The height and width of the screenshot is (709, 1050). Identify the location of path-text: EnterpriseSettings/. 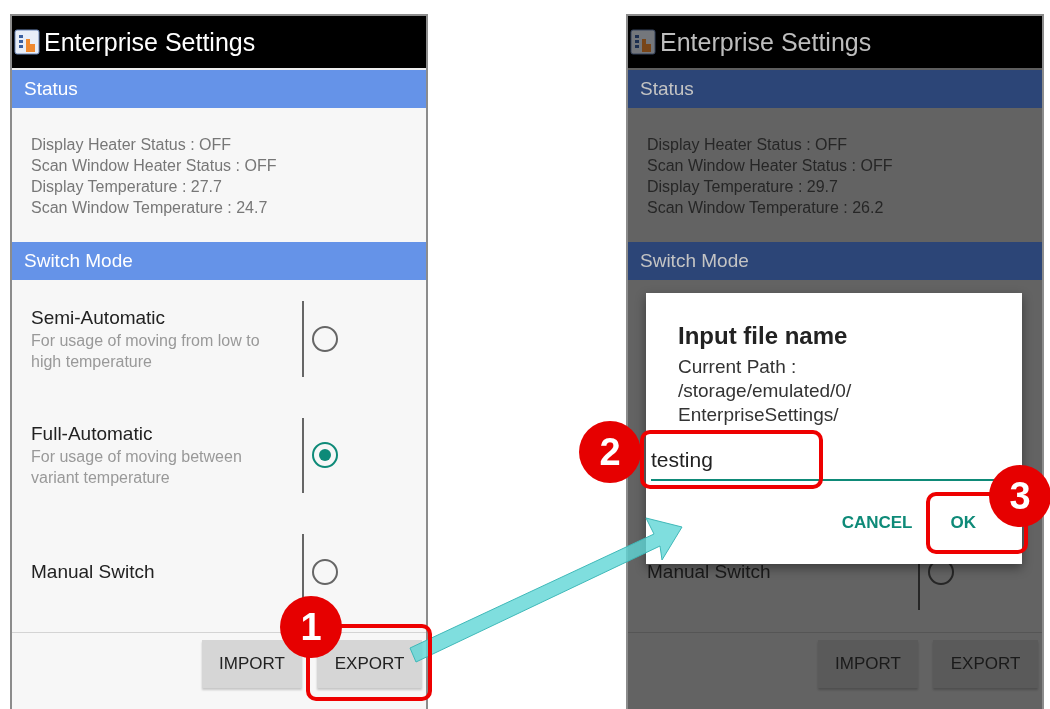
(759, 415).